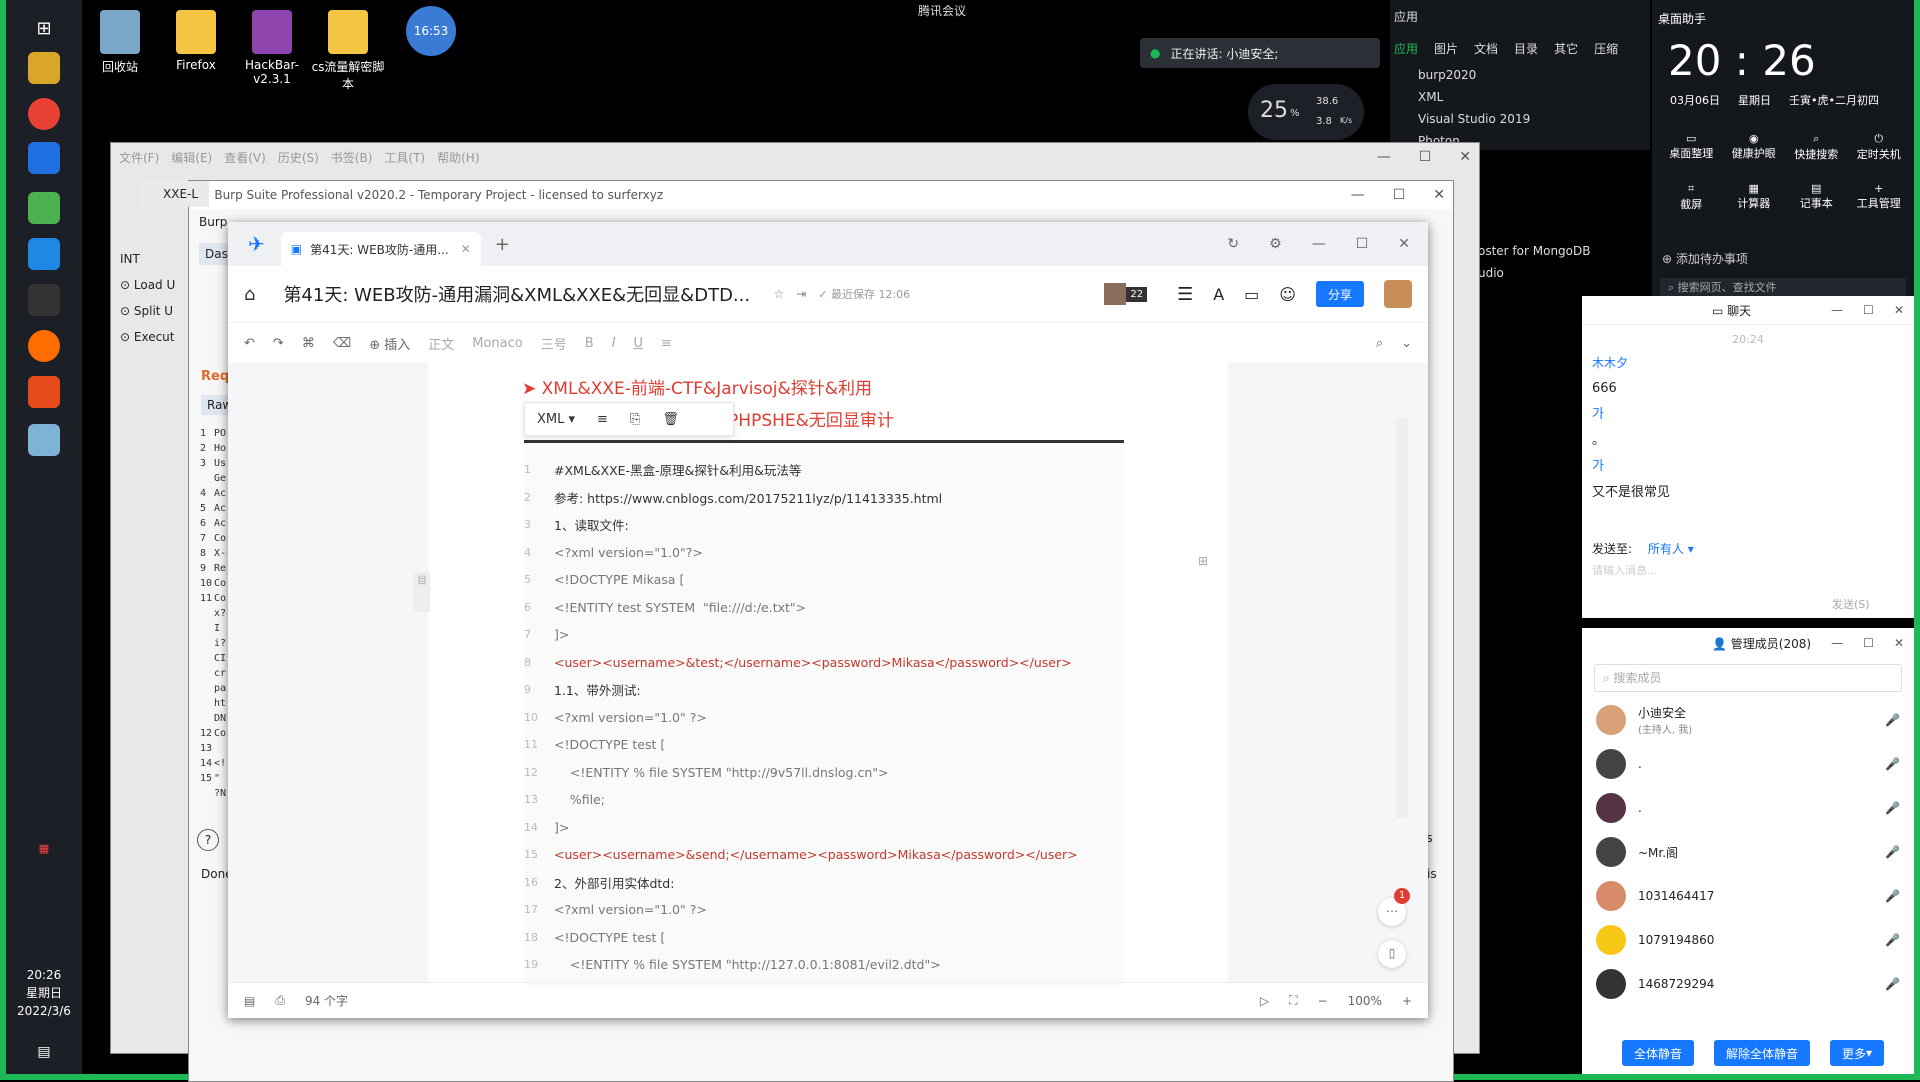  Describe the element at coordinates (44, 28) in the screenshot. I see `windows-start-icon: ⊞` at that location.